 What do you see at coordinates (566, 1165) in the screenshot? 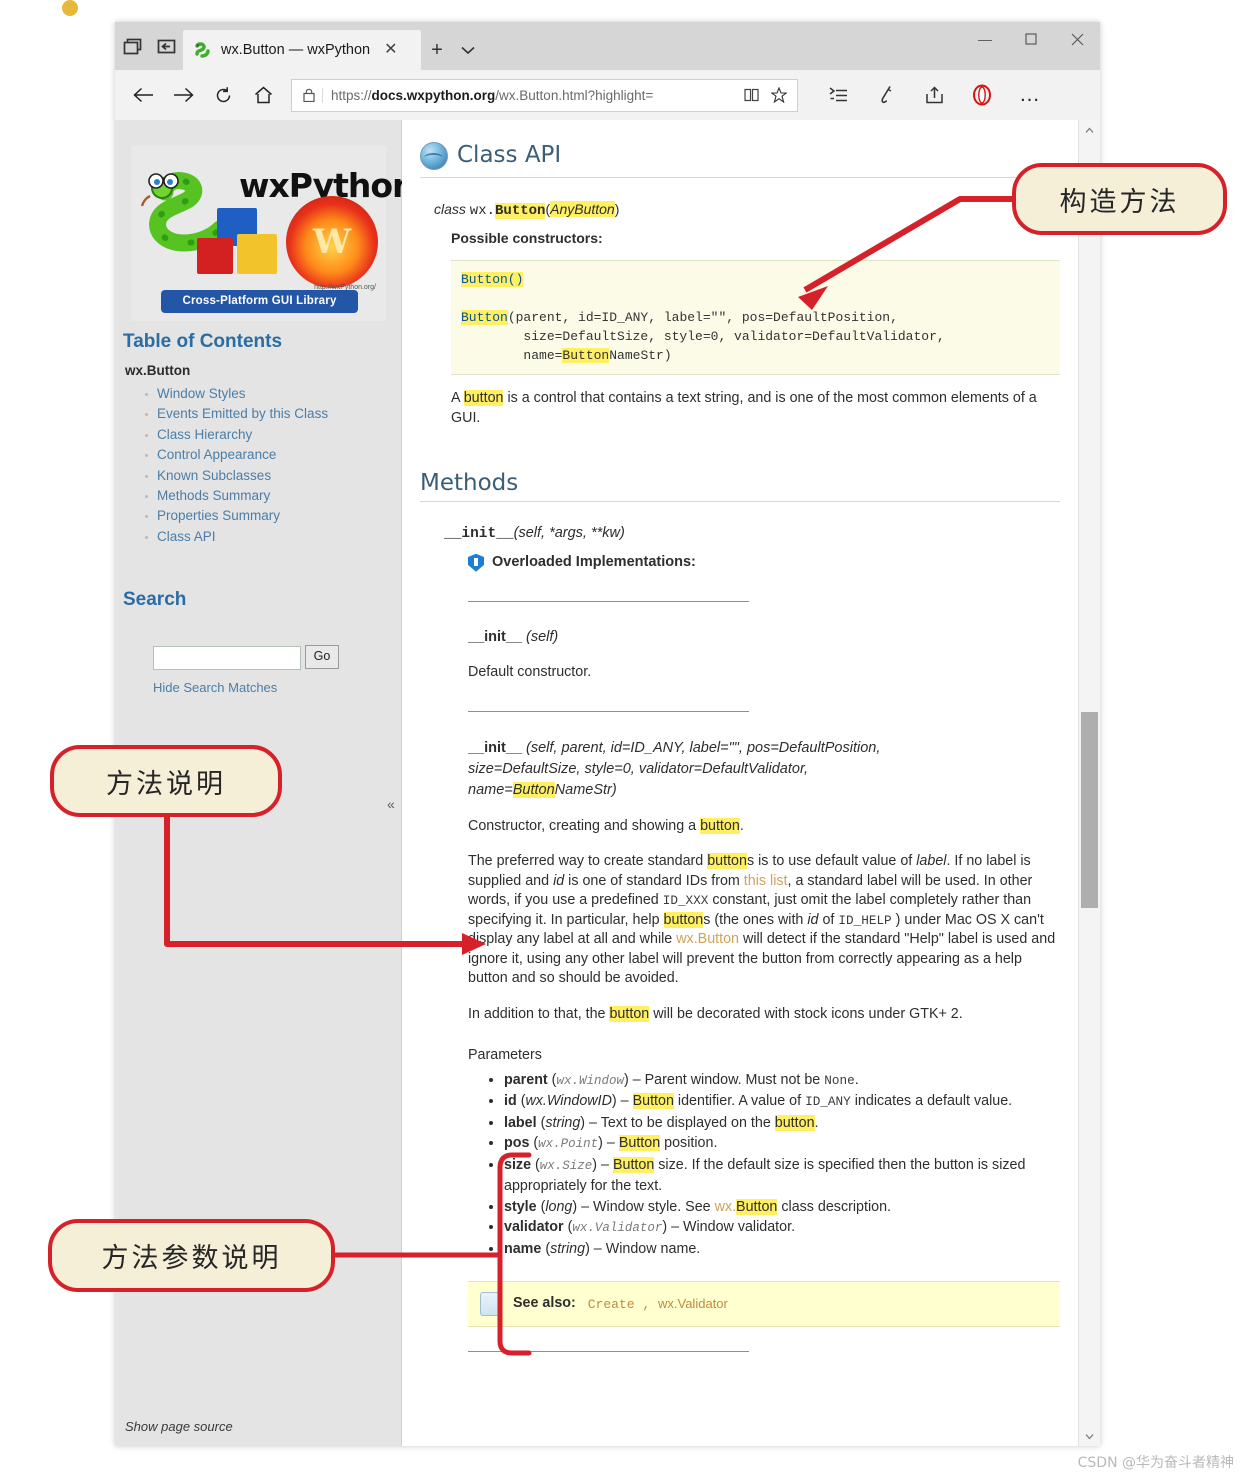
I see `param-size-type: wx.Size` at bounding box center [566, 1165].